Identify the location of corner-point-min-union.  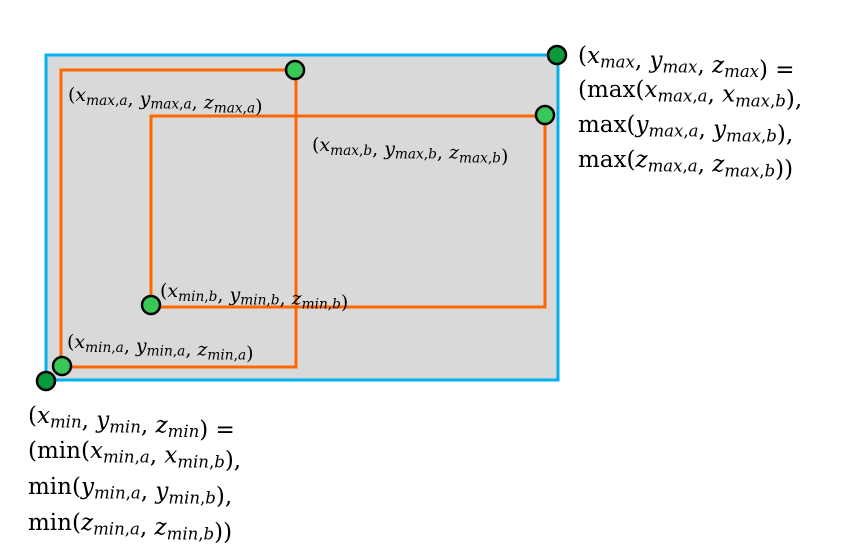
(46, 381).